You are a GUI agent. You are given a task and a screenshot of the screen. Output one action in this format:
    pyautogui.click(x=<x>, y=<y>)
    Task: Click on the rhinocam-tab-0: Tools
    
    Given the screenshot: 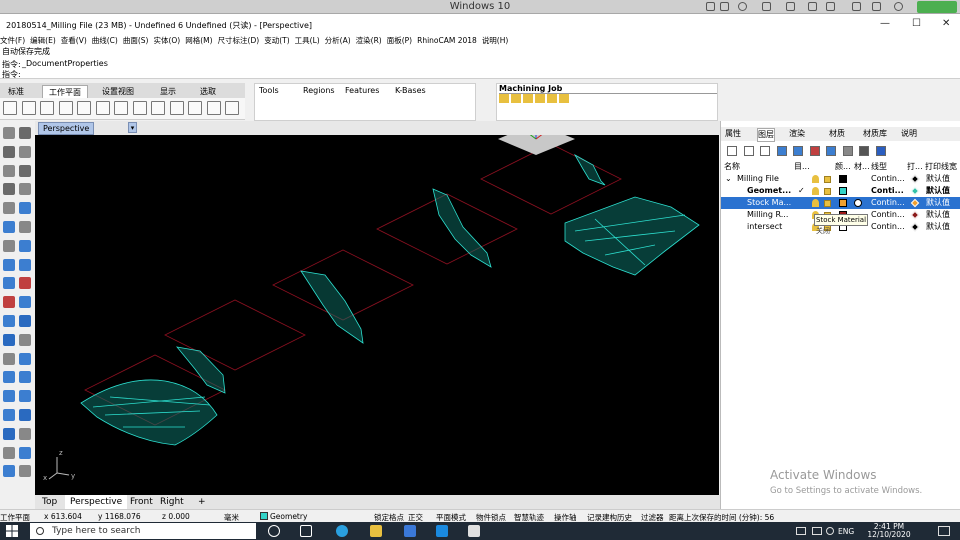 What is the action you would take?
    pyautogui.click(x=269, y=91)
    